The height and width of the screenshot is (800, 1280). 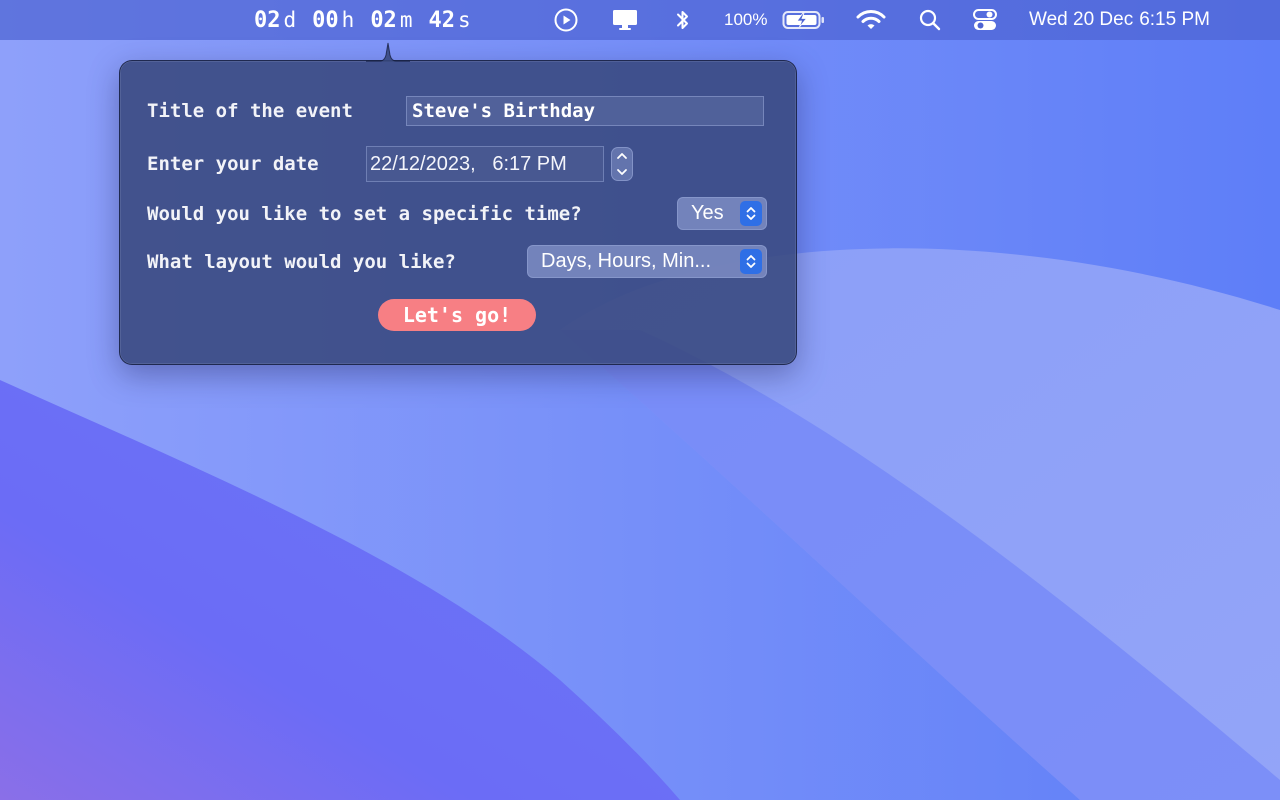 I want to click on countdown-timer: 02 d 00 h 02 m 42 s, so click(x=370, y=20).